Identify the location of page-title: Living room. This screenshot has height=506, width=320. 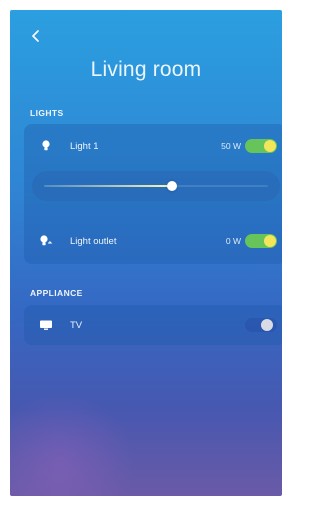
(146, 69).